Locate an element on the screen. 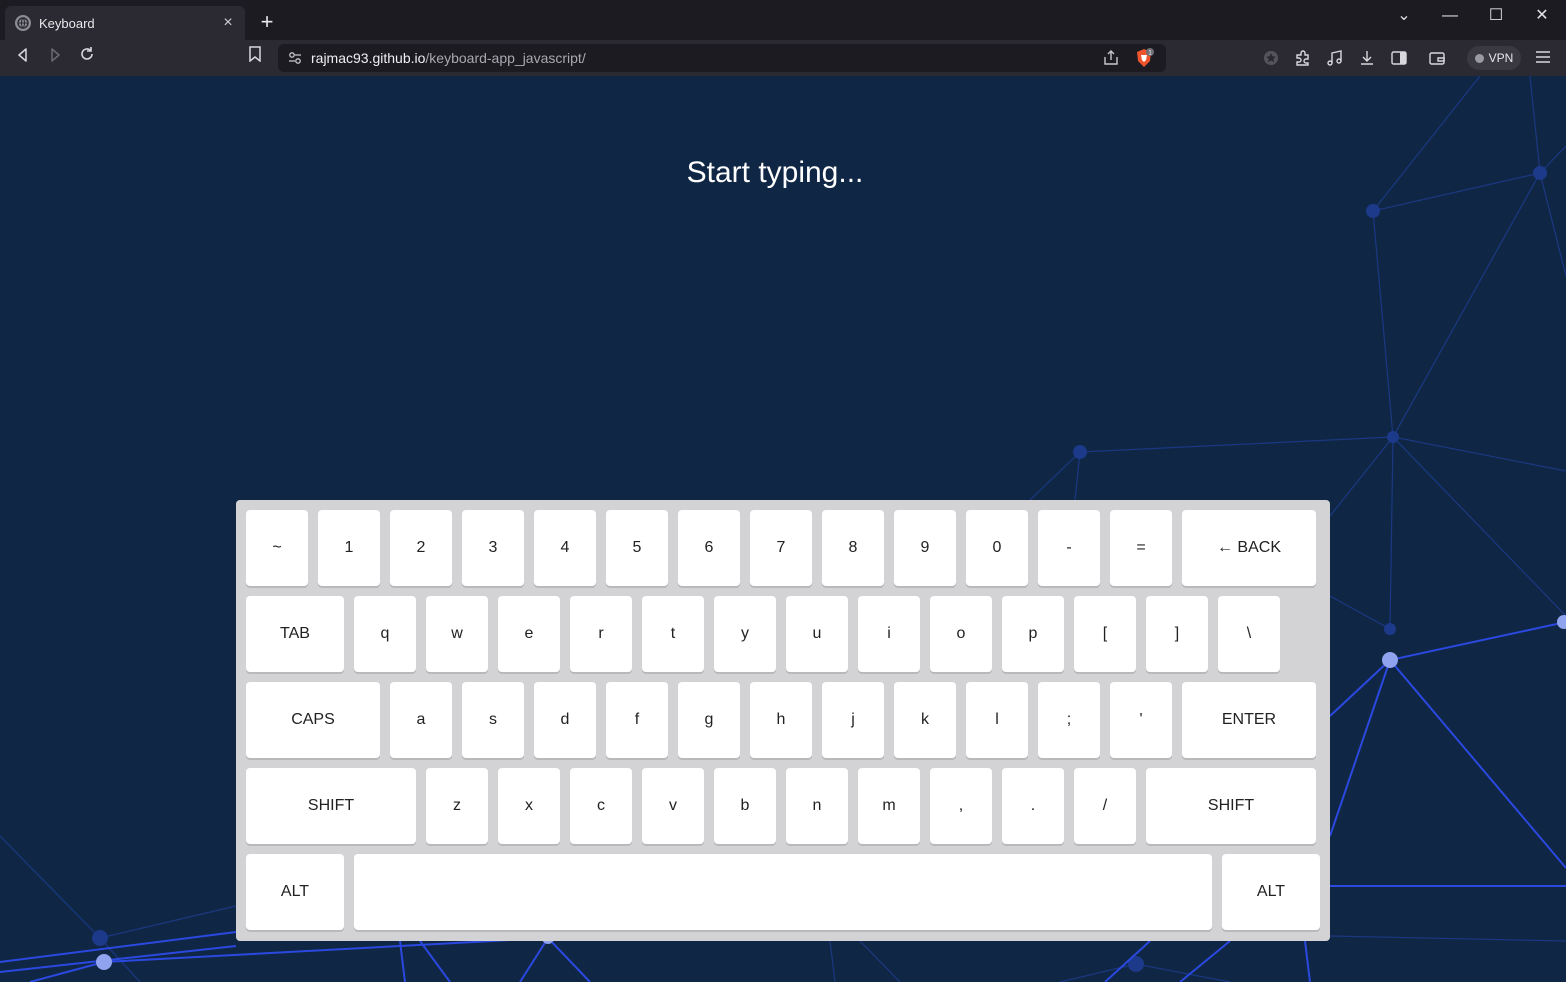 The width and height of the screenshot is (1566, 982). share-icon is located at coordinates (1111, 58).